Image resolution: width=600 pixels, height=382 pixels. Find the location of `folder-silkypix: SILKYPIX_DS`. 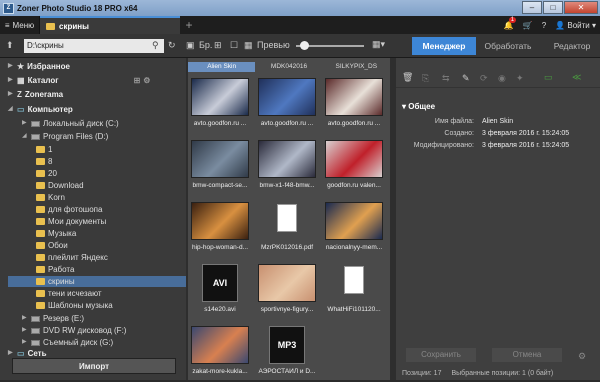

folder-silkypix: SILKYPIX_DS is located at coordinates (356, 67).